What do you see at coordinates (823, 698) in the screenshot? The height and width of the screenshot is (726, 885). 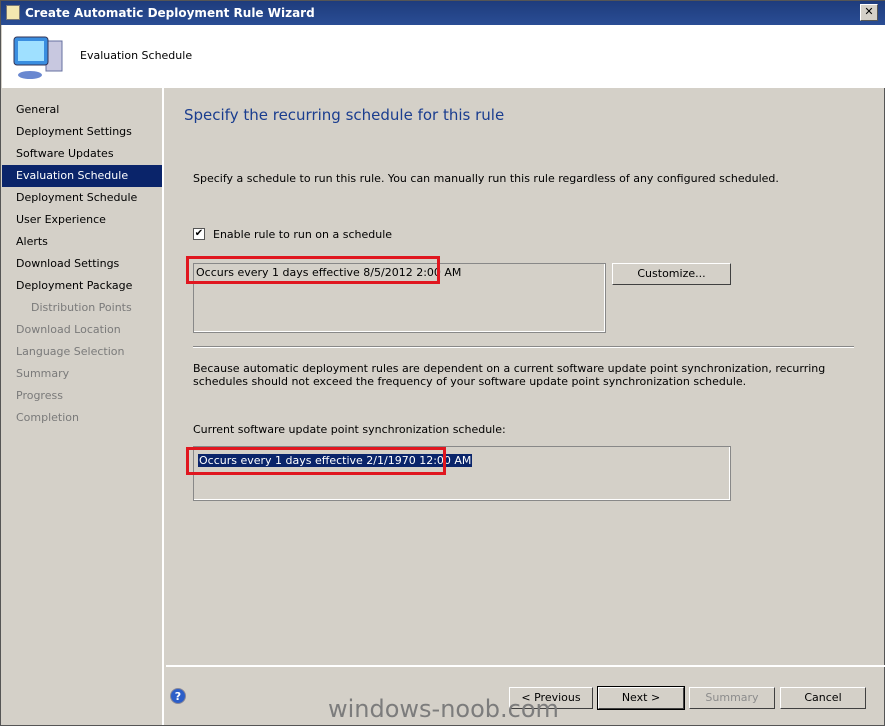 I see `cancel-button: Cancel` at bounding box center [823, 698].